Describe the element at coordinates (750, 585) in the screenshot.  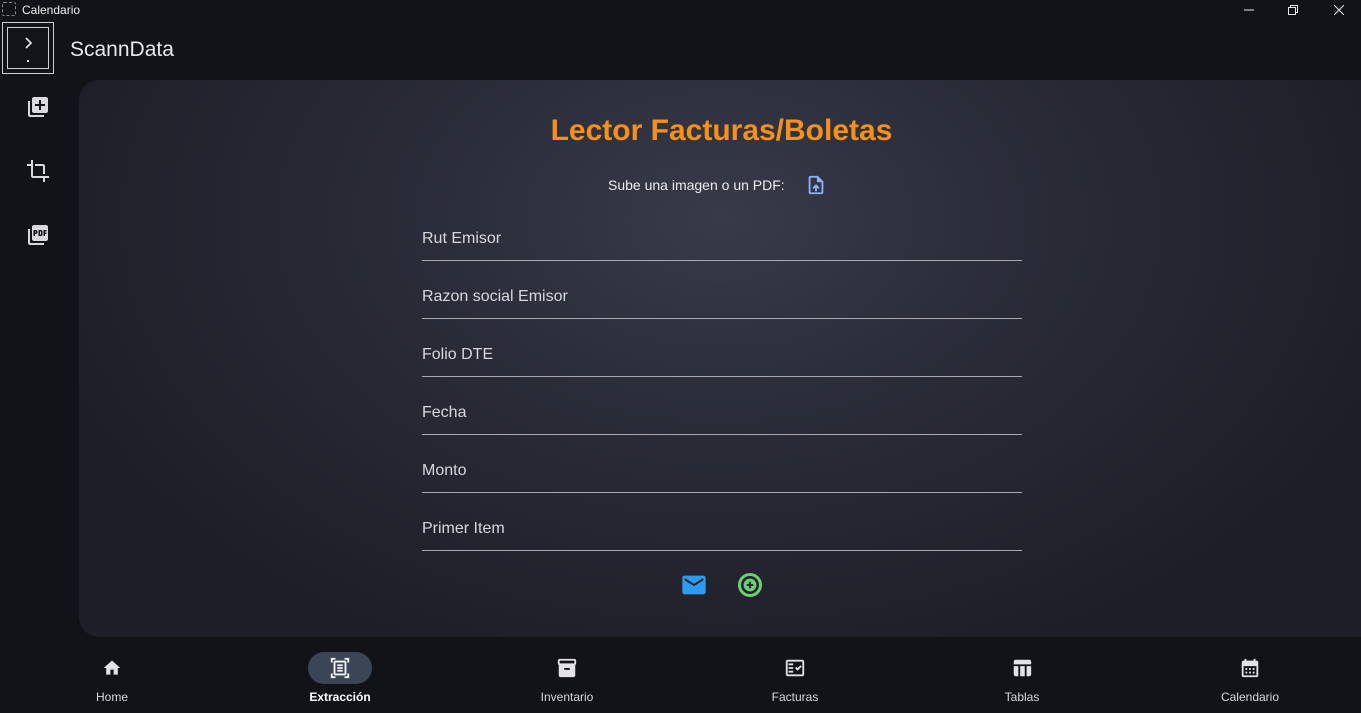
I see `add-circle-icon` at that location.